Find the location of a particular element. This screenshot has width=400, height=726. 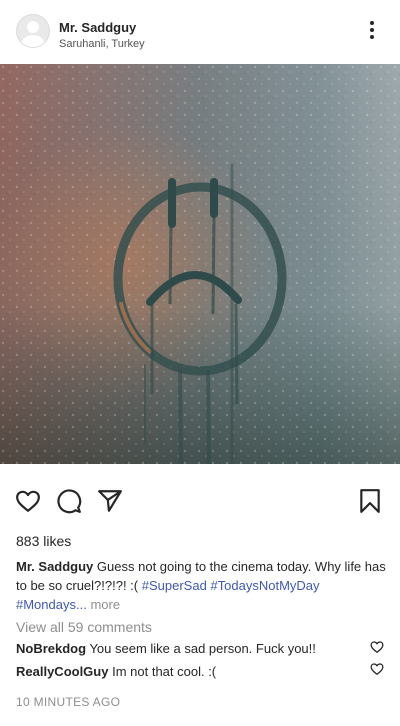

comment: ReallyCoolGuy Im not that cool. :( is located at coordinates (186, 671).